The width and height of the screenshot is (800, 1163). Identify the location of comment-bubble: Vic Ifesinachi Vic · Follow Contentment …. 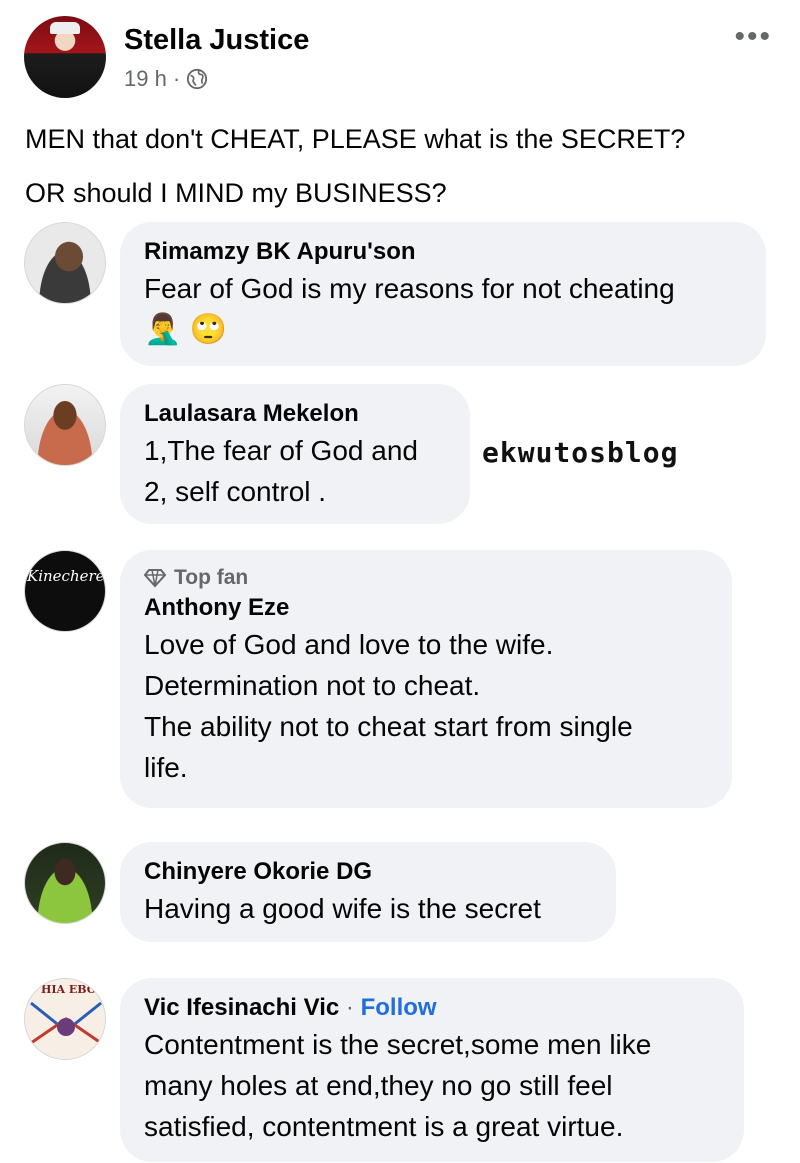
(432, 1070).